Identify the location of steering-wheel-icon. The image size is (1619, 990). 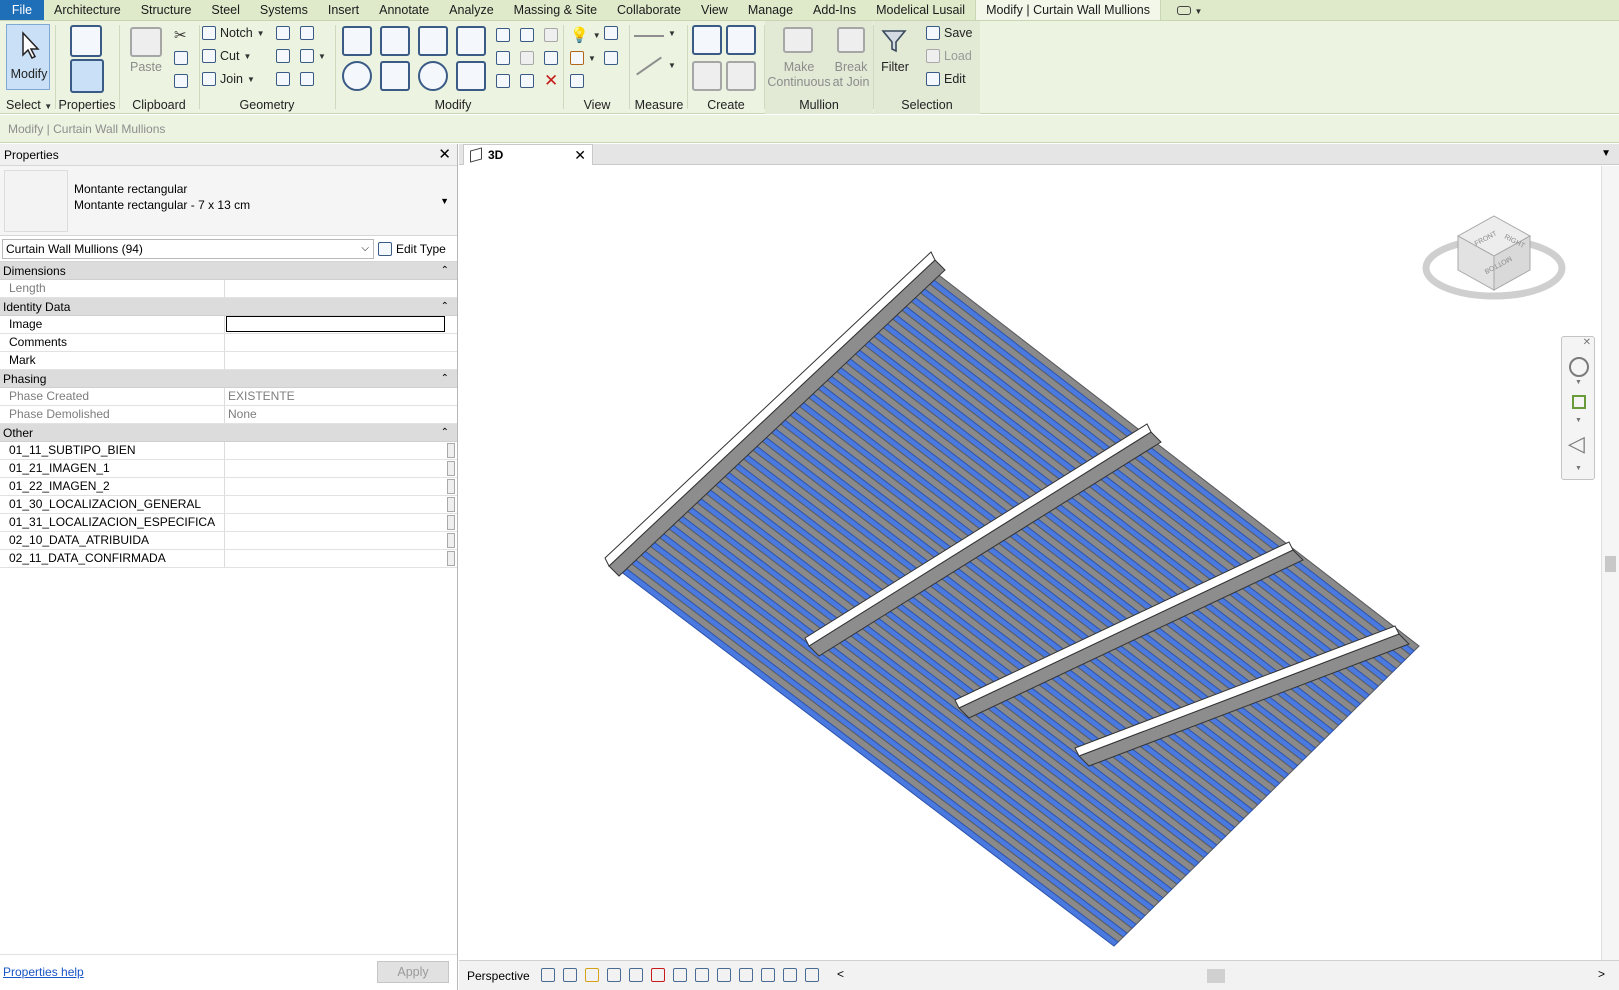
(1579, 367).